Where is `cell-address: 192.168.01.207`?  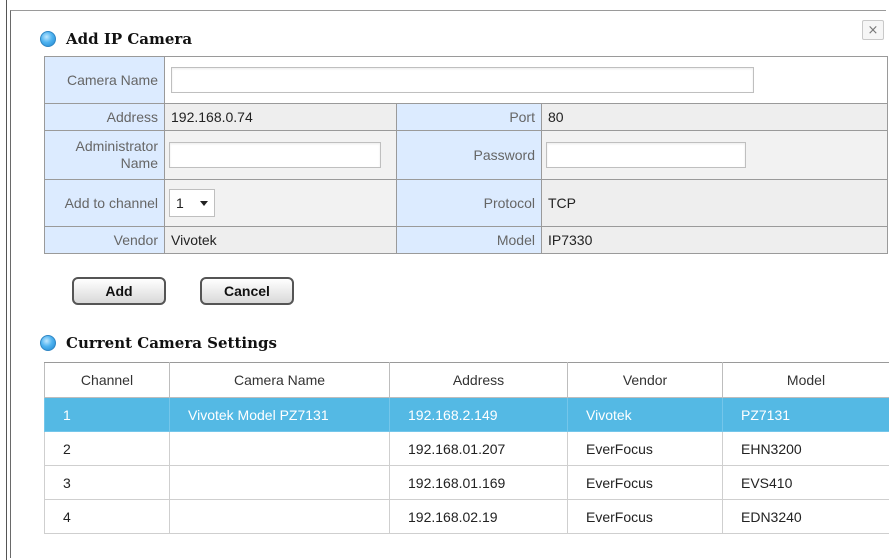 cell-address: 192.168.01.207 is located at coordinates (478, 448).